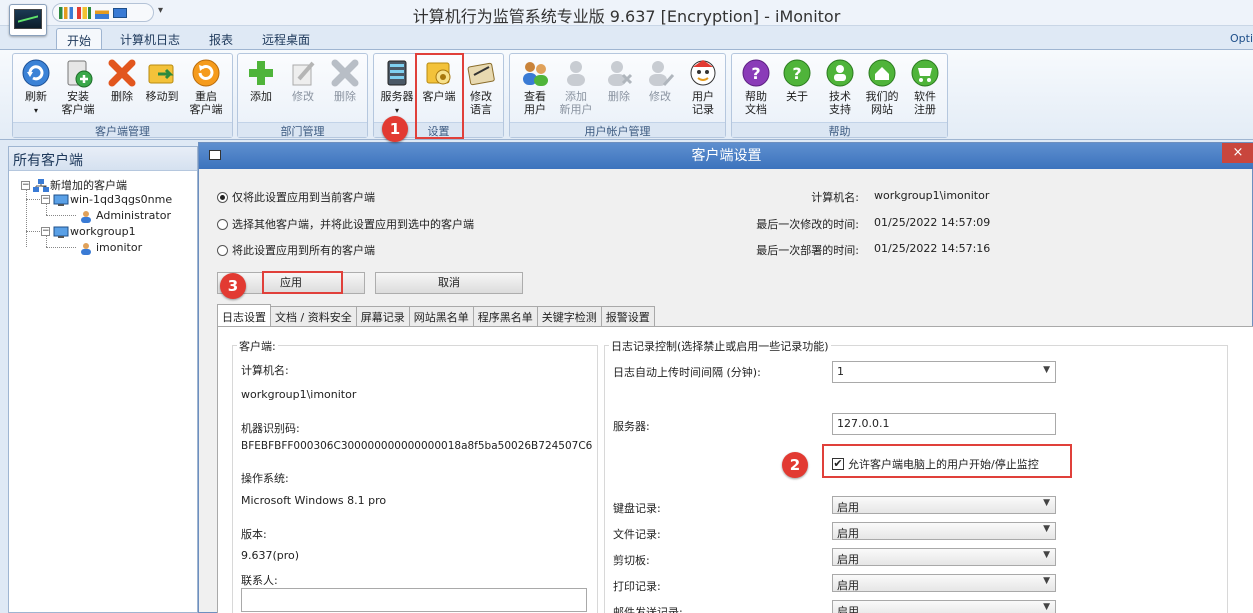 The image size is (1253, 613). Describe the element at coordinates (103, 159) in the screenshot. I see `client-tree-title: 所有客户端` at that location.